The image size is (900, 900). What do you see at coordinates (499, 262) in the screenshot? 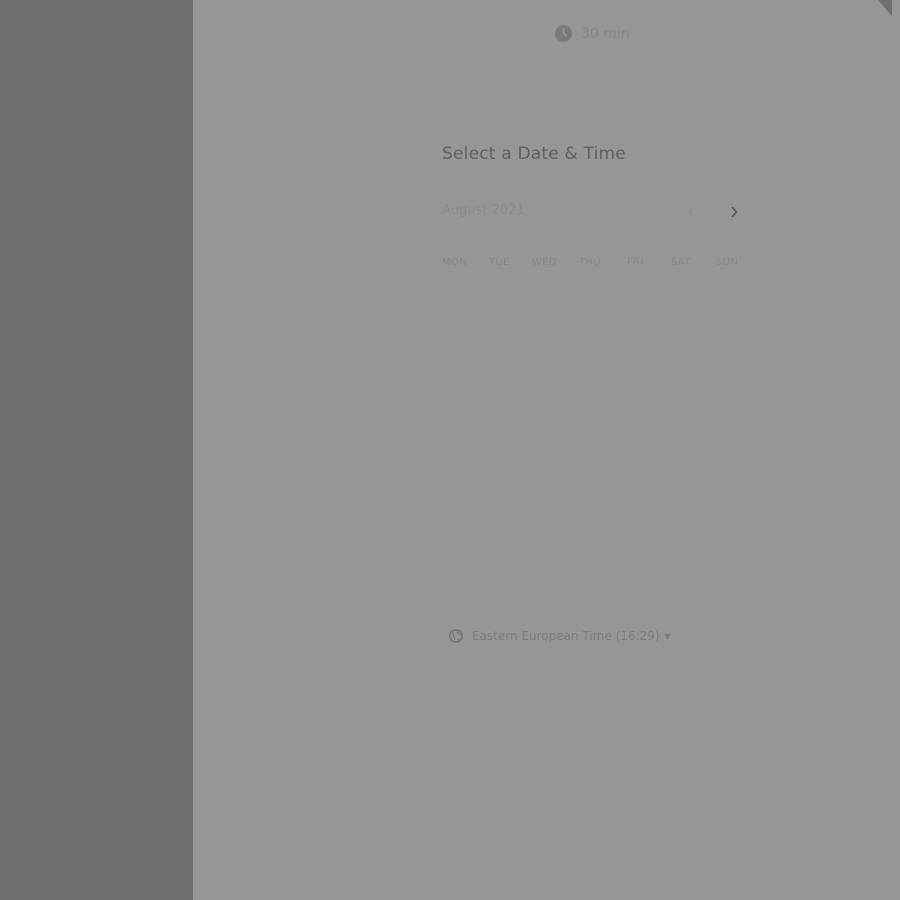
I see `weekday-tue: TUE` at bounding box center [499, 262].